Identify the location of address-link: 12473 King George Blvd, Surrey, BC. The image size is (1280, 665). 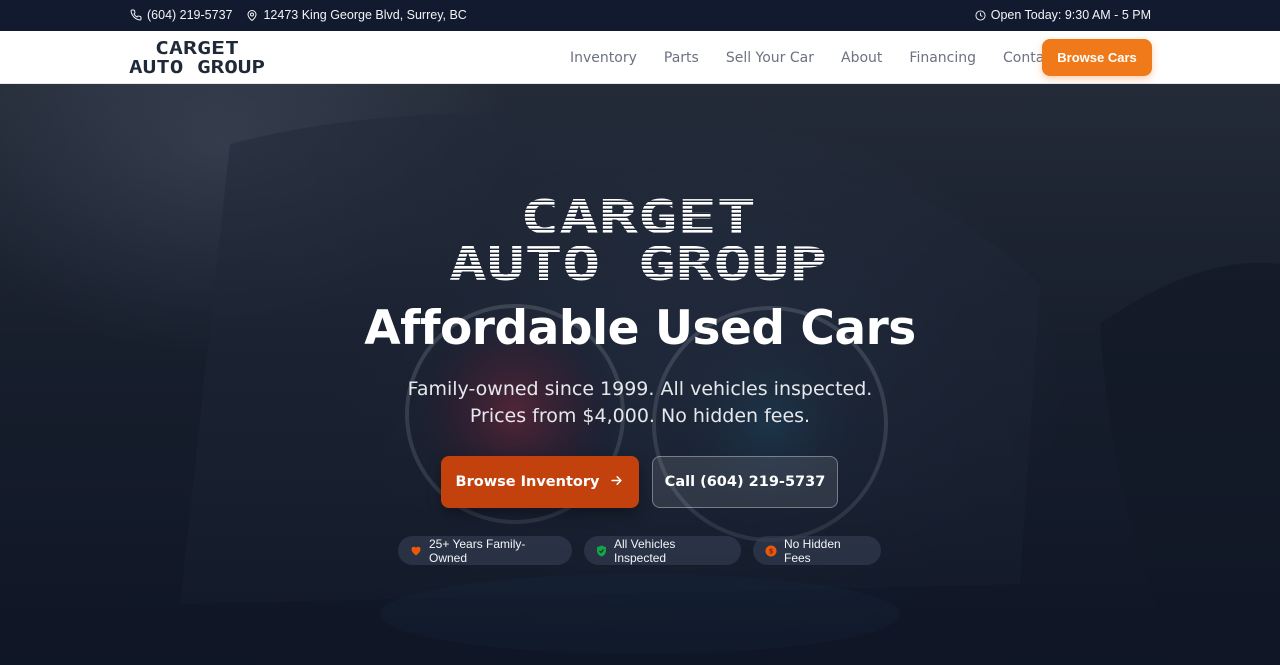
(356, 15).